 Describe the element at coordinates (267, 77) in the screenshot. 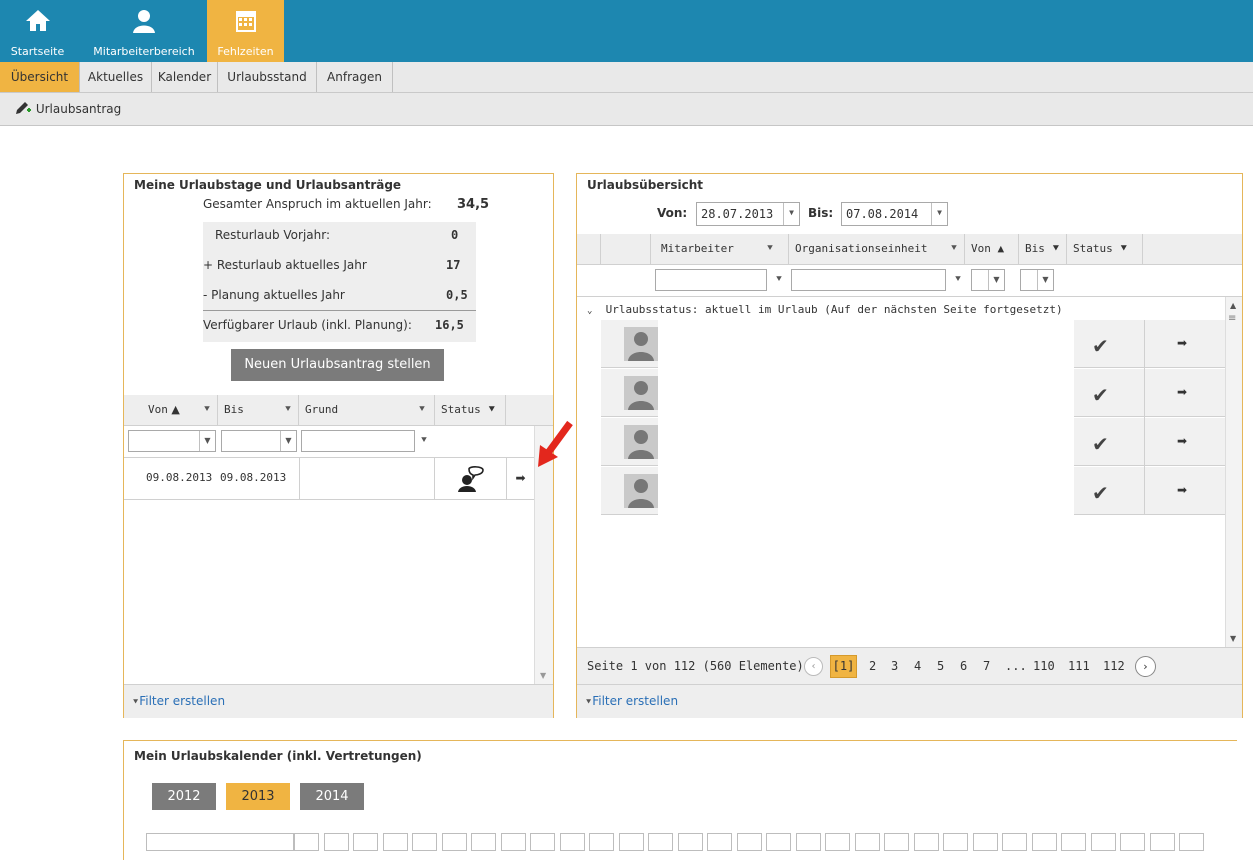

I see `tab-urlaubsstand: Urlaubsstand` at that location.